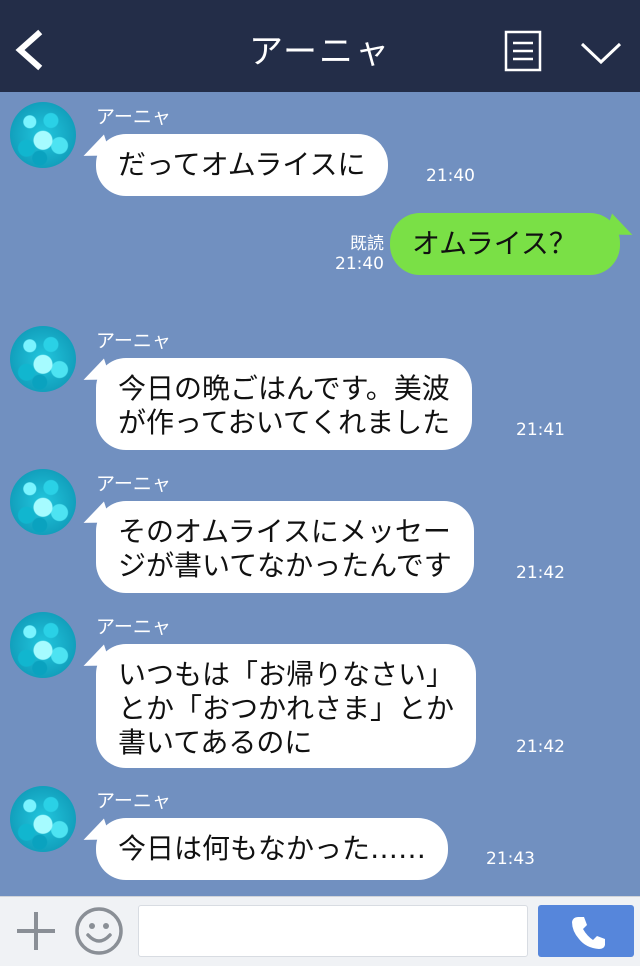 This screenshot has height=966, width=640. I want to click on emoji-icon, so click(99, 931).